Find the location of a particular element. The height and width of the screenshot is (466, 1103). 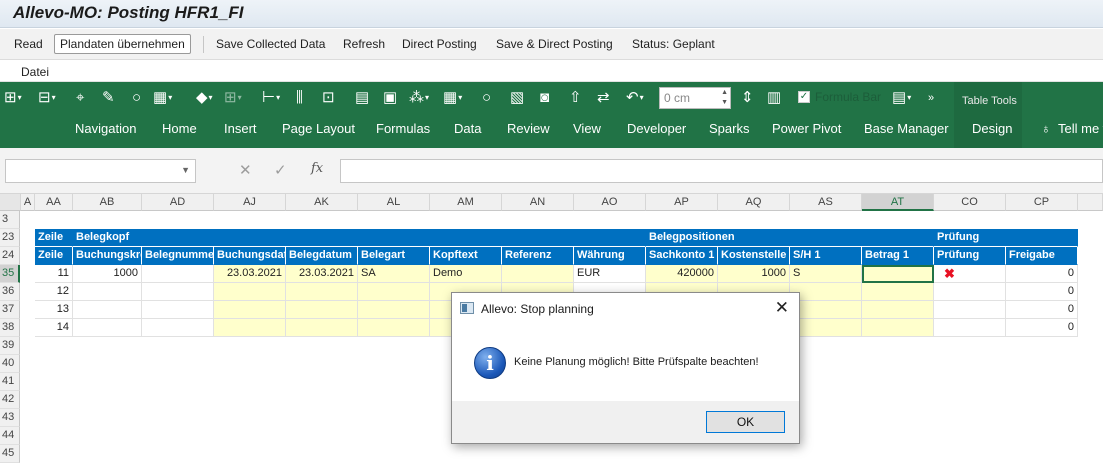

enter-icon: ✓ is located at coordinates (280, 170).